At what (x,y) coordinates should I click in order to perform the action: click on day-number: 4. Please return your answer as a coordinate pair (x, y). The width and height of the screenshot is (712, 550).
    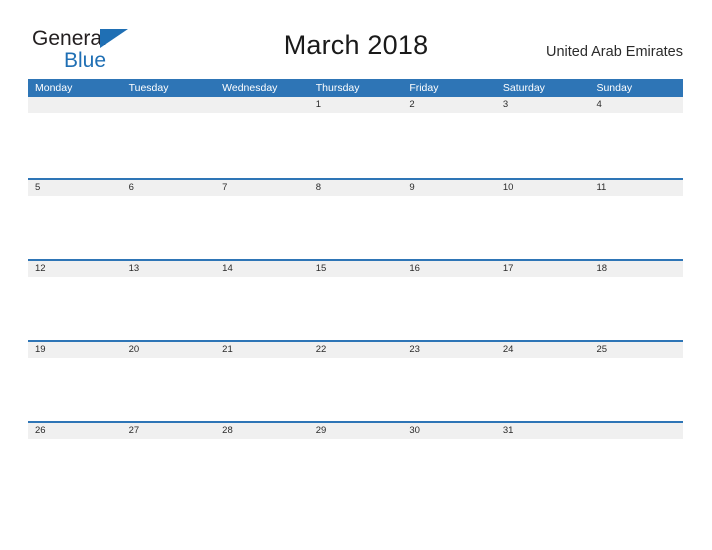
    Looking at the image, I should click on (636, 105).